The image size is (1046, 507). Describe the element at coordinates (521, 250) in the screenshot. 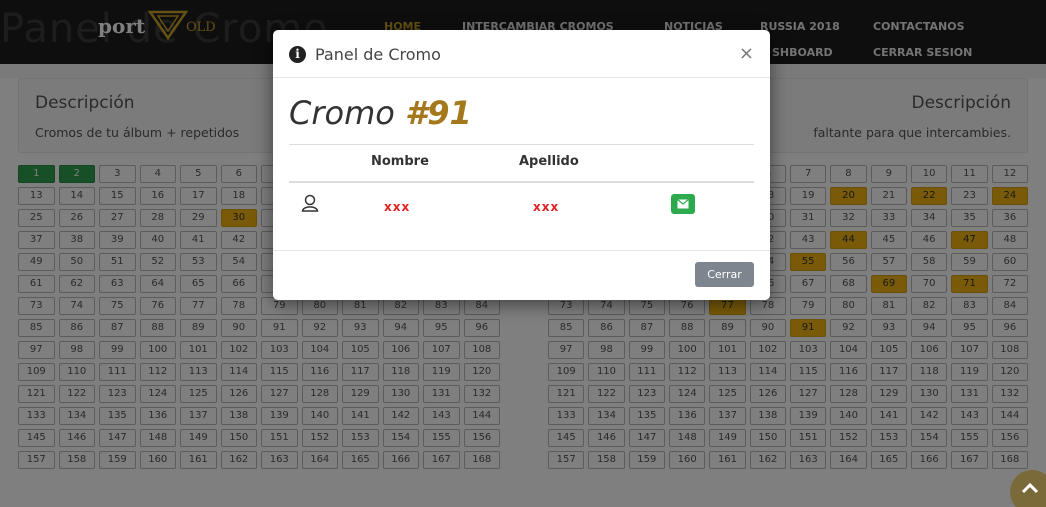

I see `modal-footer-divider` at that location.